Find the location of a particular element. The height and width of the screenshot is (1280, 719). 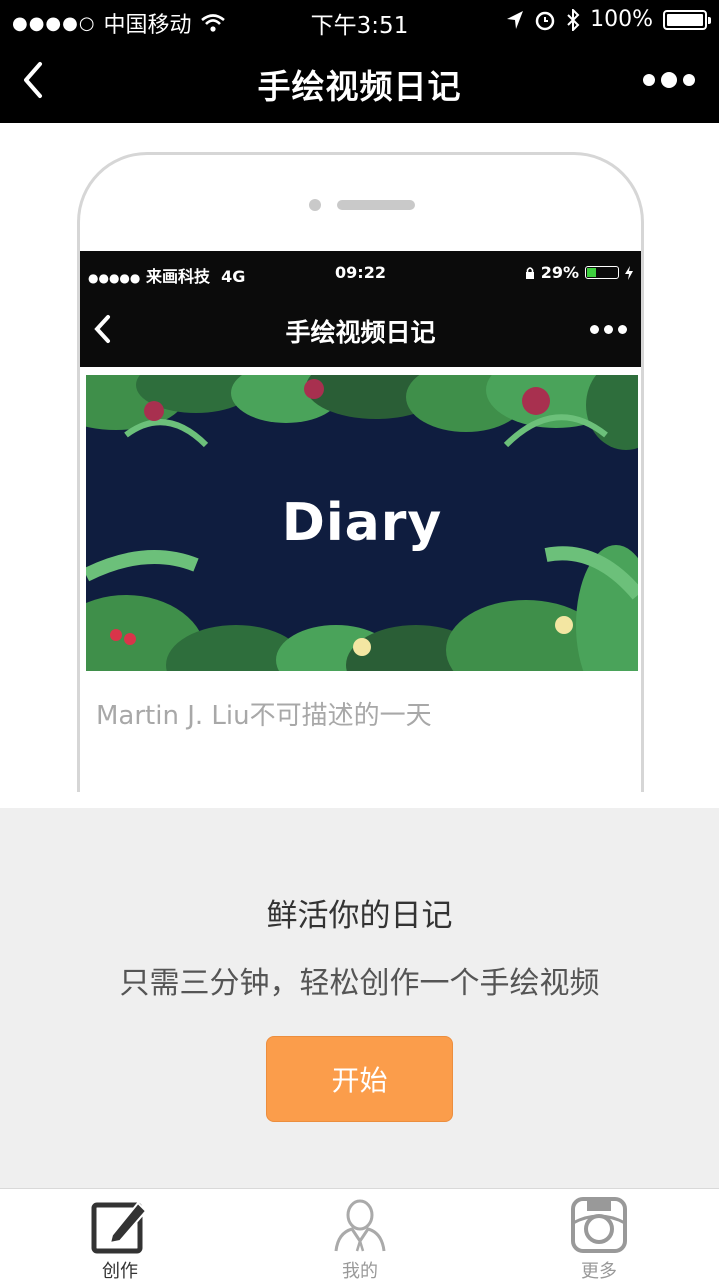

tab-create: 创作 is located at coordinates (120, 1234).